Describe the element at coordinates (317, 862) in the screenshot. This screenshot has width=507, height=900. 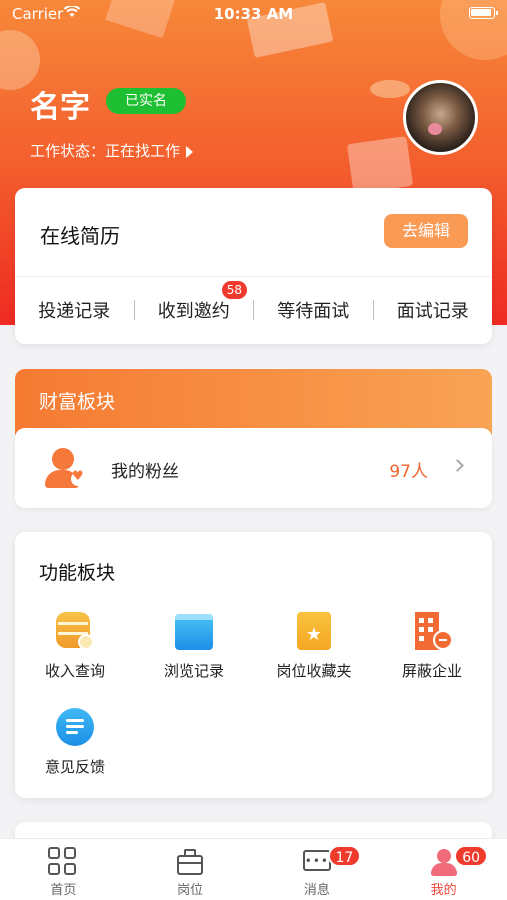
I see `message-icon: •••` at that location.